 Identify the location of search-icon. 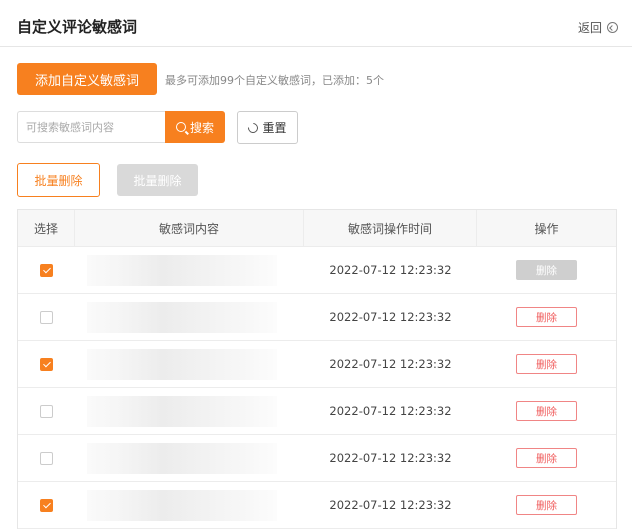
(180, 127).